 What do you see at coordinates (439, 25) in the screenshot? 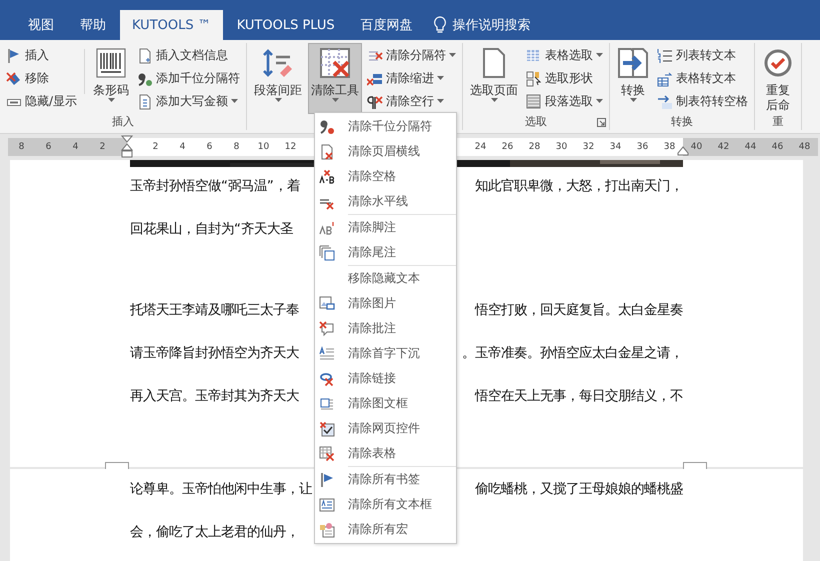
I see `lightbulb-icon` at bounding box center [439, 25].